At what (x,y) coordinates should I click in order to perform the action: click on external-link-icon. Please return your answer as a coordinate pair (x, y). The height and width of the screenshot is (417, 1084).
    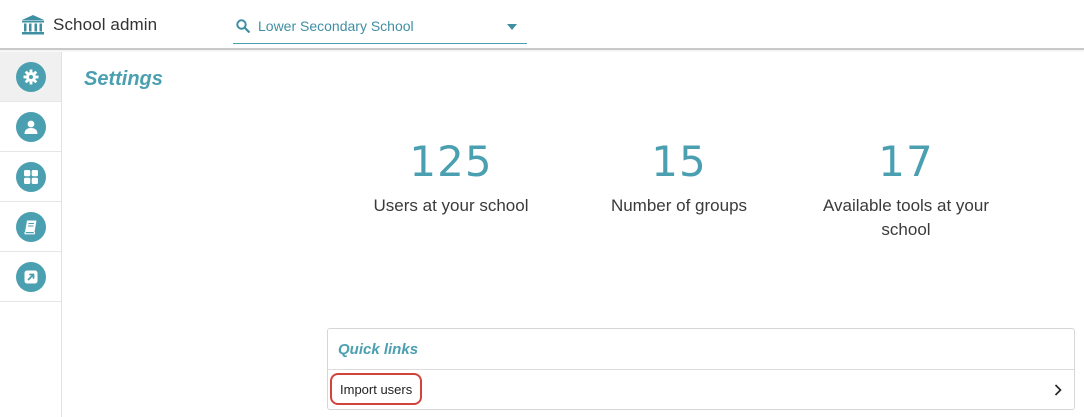
    Looking at the image, I should click on (30, 276).